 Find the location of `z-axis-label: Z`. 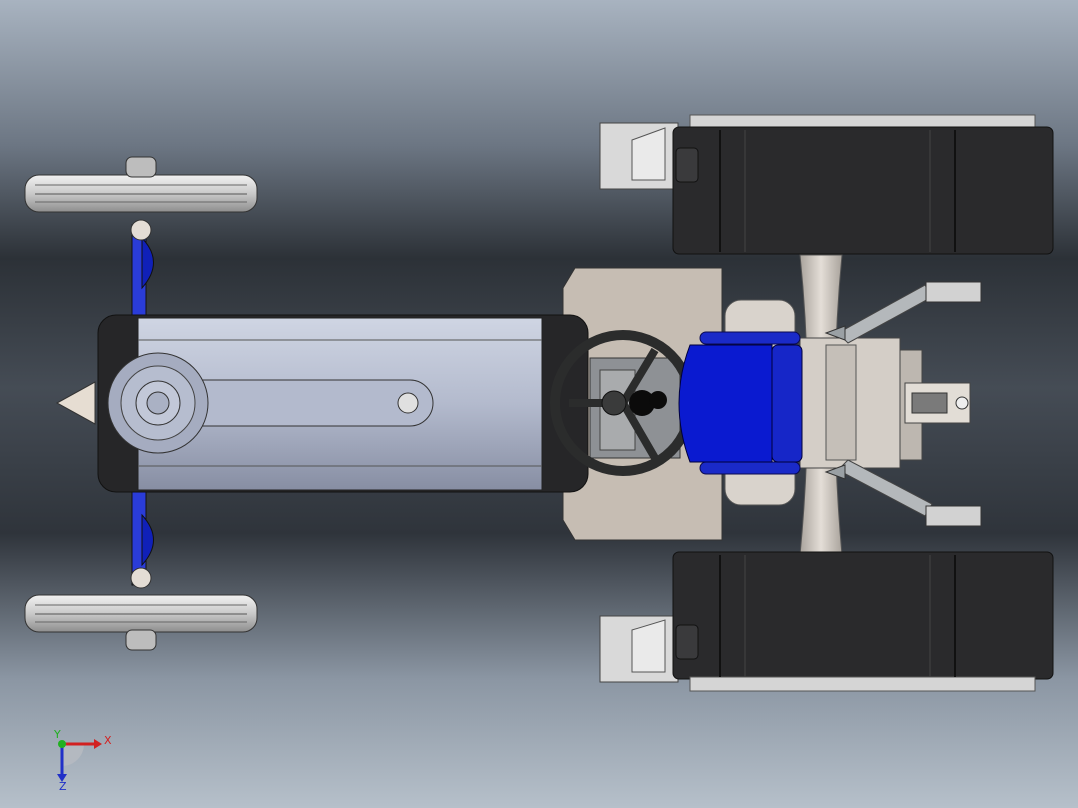

z-axis-label: Z is located at coordinates (63, 785).